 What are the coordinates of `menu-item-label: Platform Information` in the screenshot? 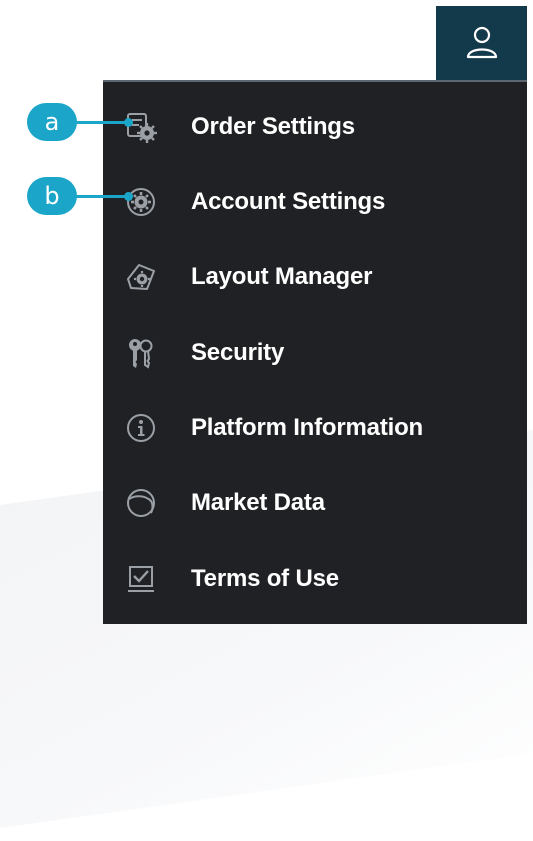 It's located at (307, 427).